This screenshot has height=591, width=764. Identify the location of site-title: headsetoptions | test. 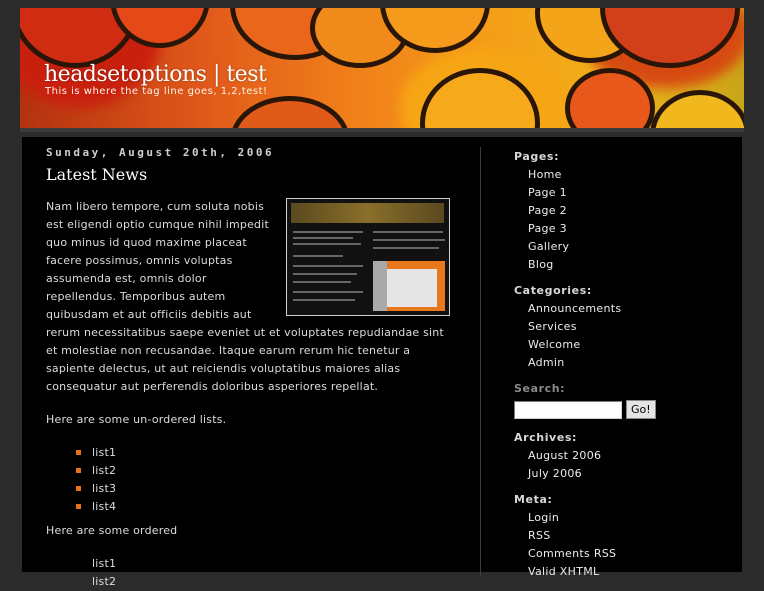
(155, 74).